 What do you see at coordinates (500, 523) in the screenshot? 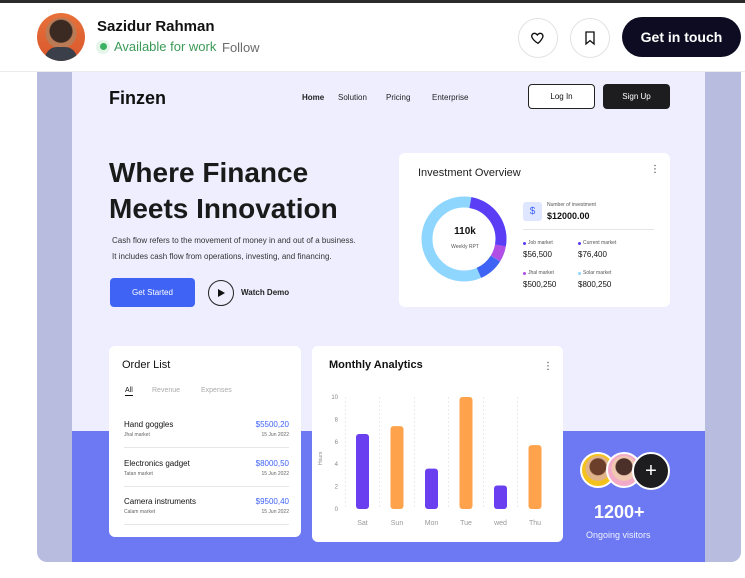
I see `x-tick-label: wed` at bounding box center [500, 523].